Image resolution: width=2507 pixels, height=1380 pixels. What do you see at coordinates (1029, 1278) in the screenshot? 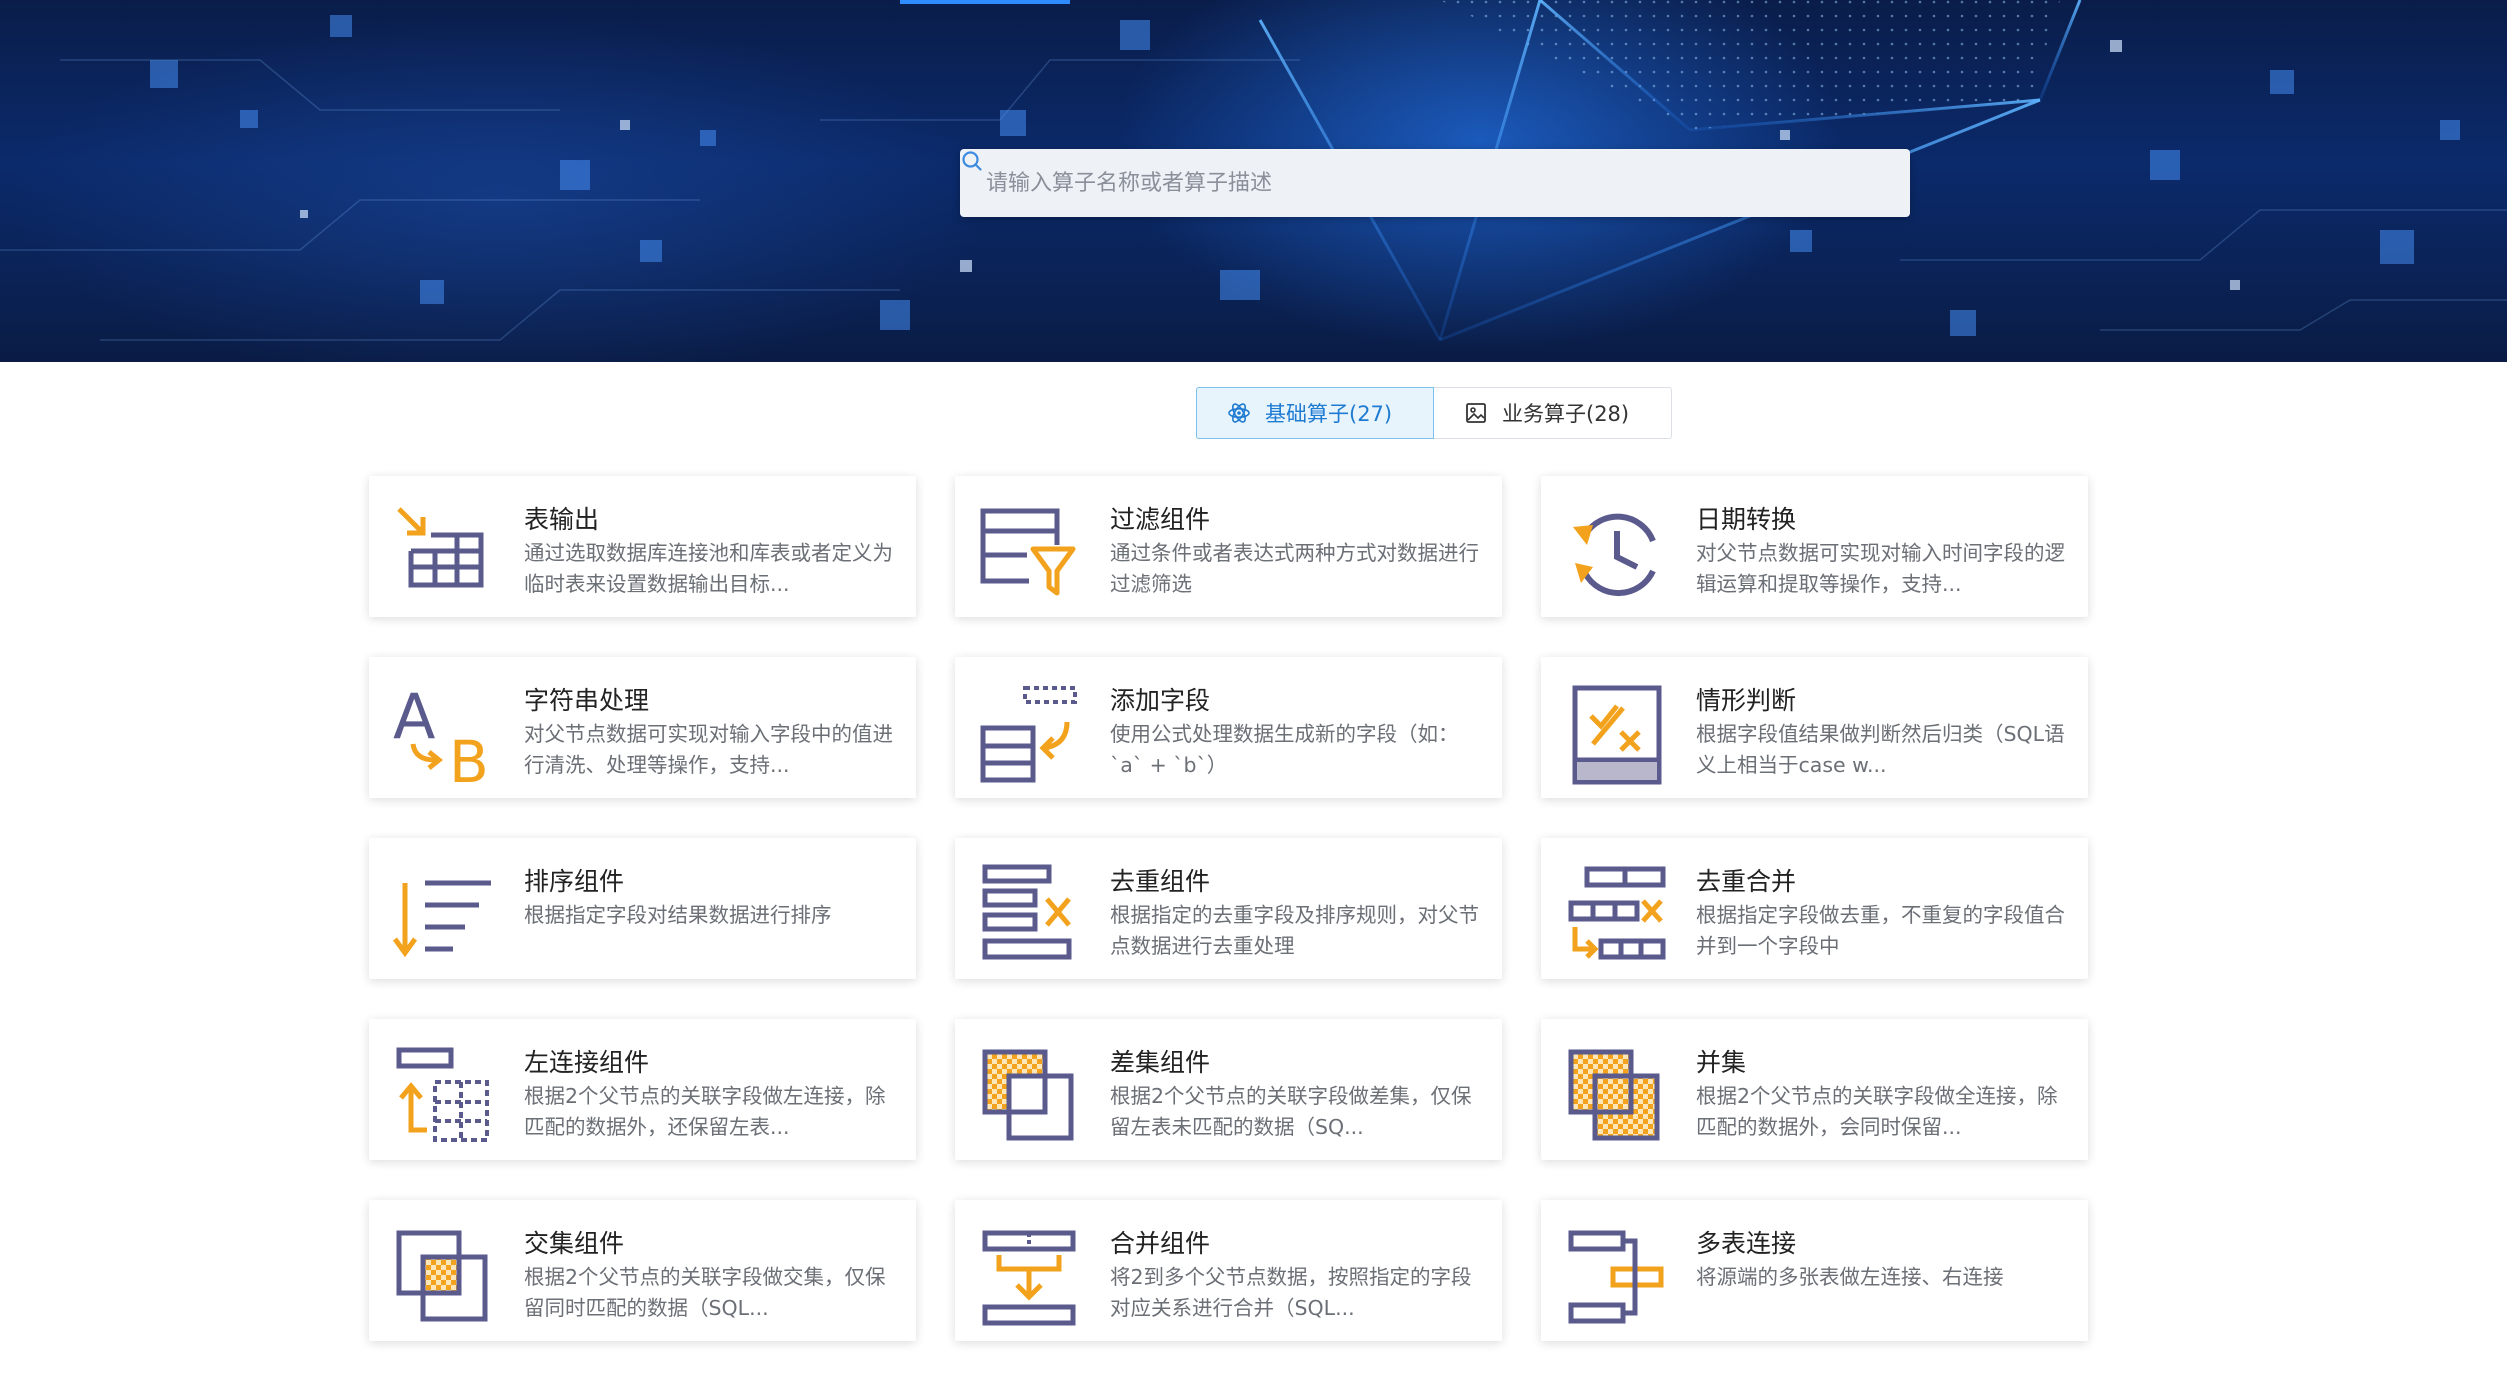
I see `merge-icon` at bounding box center [1029, 1278].